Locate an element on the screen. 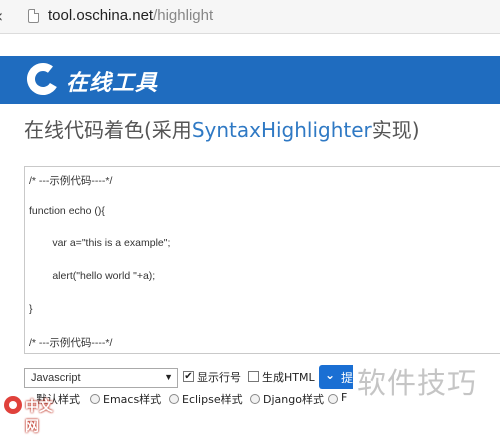  watermark-logo: 中文网 is located at coordinates (33, 414).